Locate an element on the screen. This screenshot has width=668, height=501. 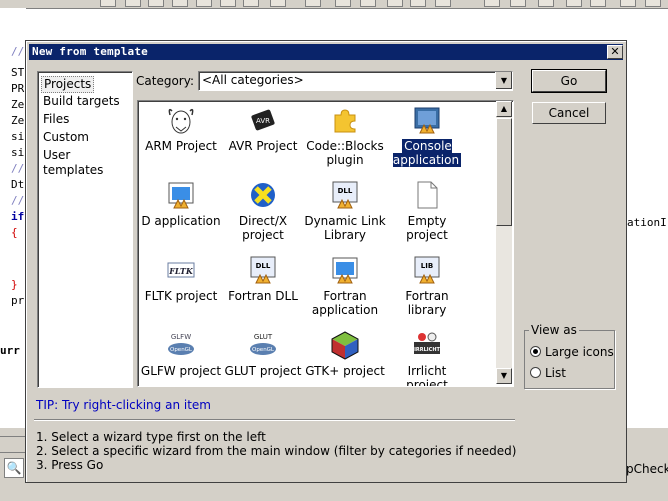
template-glut-project: GLUT OpenGL GLUT project is located at coordinates (263, 357).